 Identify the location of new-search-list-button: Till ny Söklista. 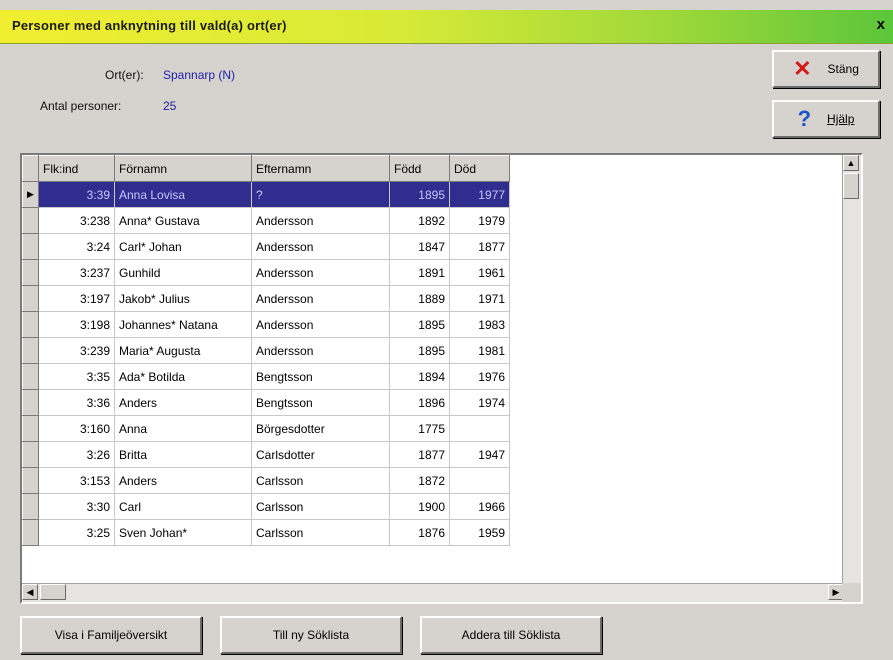
(311, 635).